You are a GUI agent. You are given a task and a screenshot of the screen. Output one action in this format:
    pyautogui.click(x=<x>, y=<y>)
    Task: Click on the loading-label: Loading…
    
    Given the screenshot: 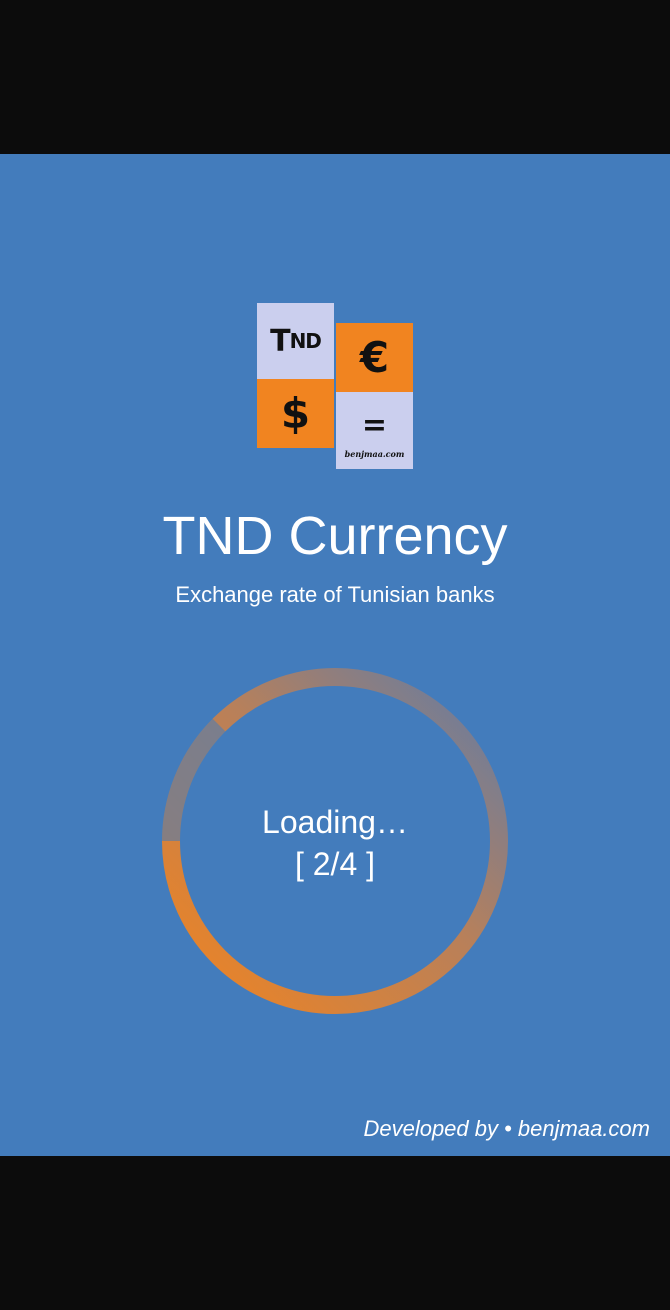 What is the action you would take?
    pyautogui.click(x=335, y=822)
    